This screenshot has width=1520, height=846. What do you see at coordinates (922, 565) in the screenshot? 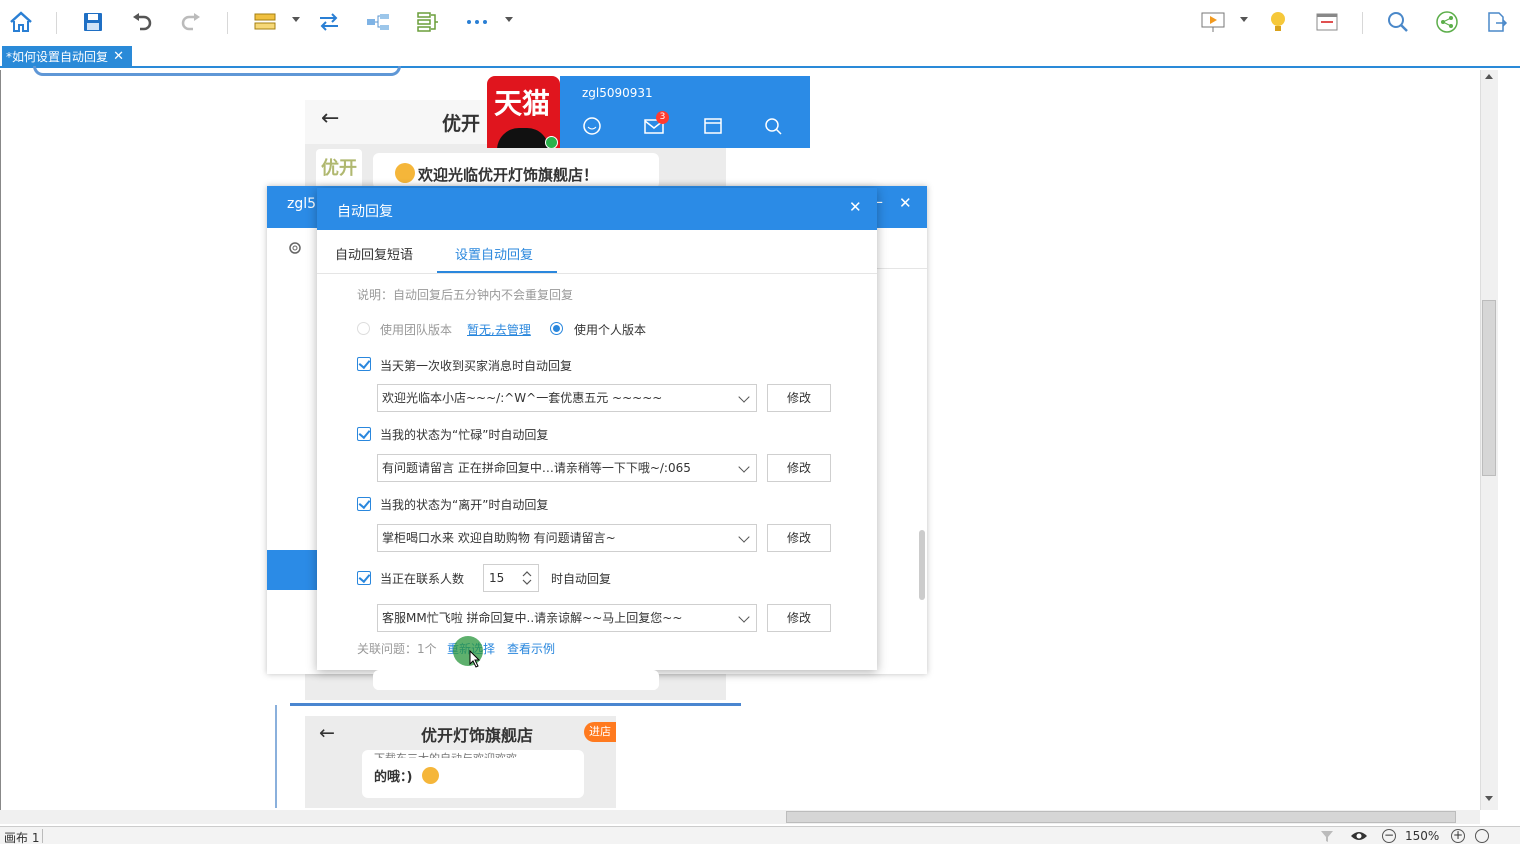
I see `scrollbar-thumb` at bounding box center [922, 565].